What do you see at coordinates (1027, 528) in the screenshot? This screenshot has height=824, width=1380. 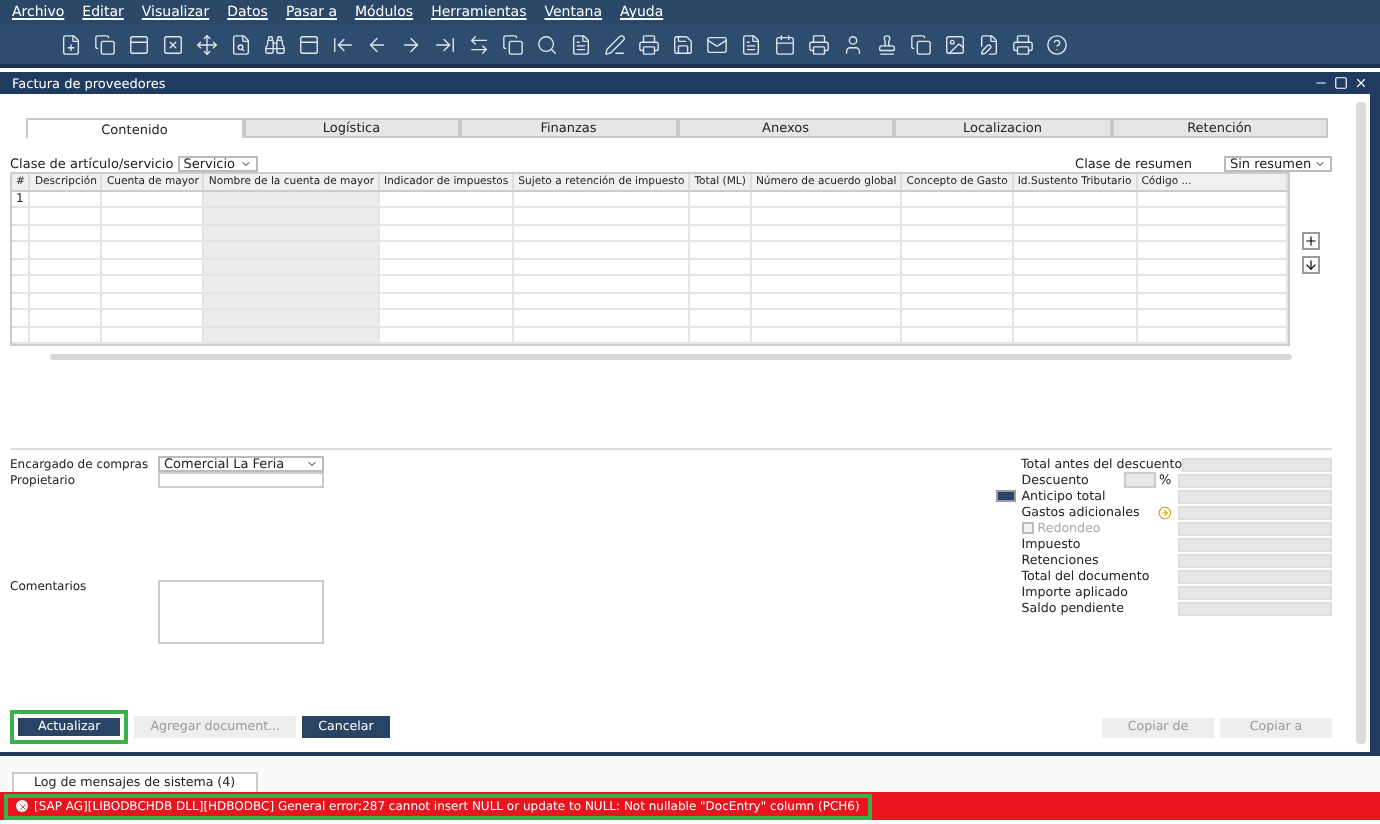 I see `checkbox` at bounding box center [1027, 528].